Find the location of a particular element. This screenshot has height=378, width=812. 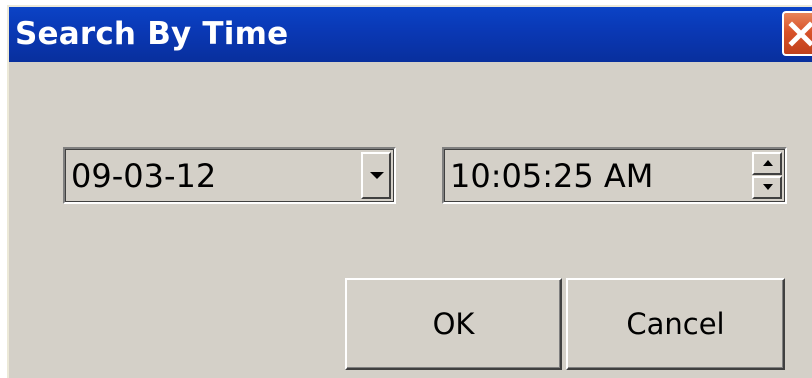

time-picker: 10:05:25 AM is located at coordinates (614, 175).